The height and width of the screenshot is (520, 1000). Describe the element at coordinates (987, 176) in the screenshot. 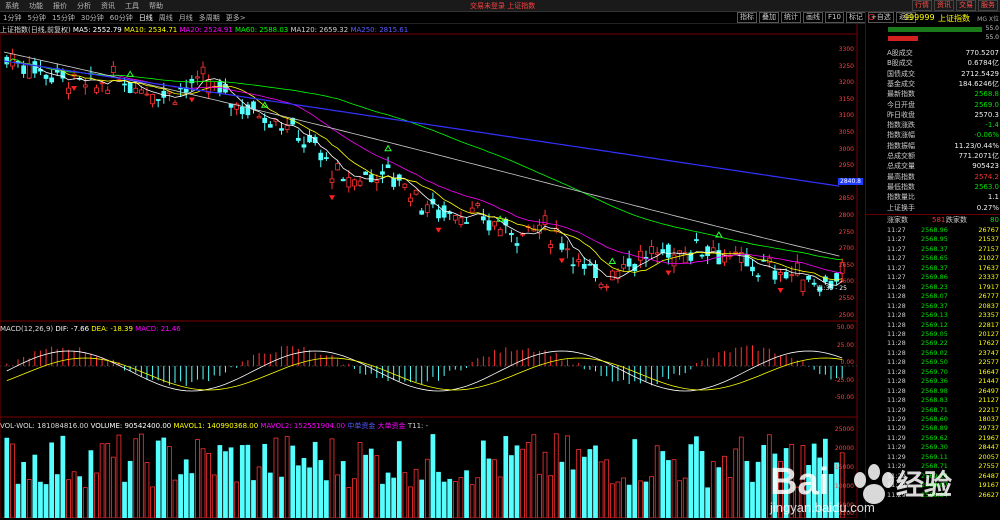

I see `quote-value: 2574.2` at that location.